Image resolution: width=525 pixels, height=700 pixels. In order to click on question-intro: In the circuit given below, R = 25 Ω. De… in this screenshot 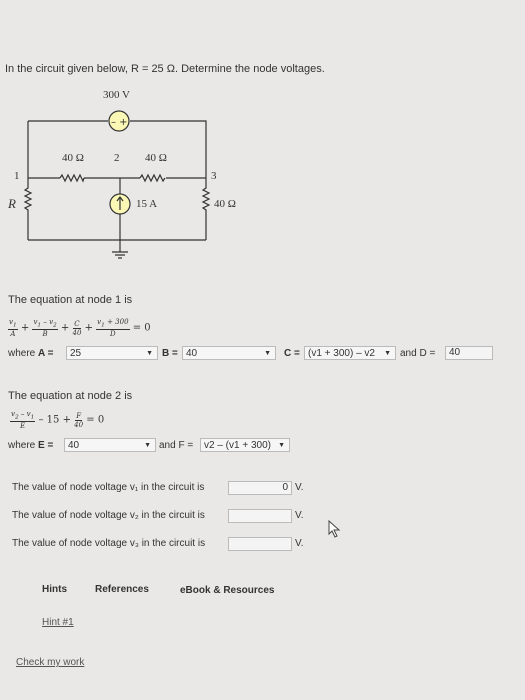, I will do `click(165, 69)`.